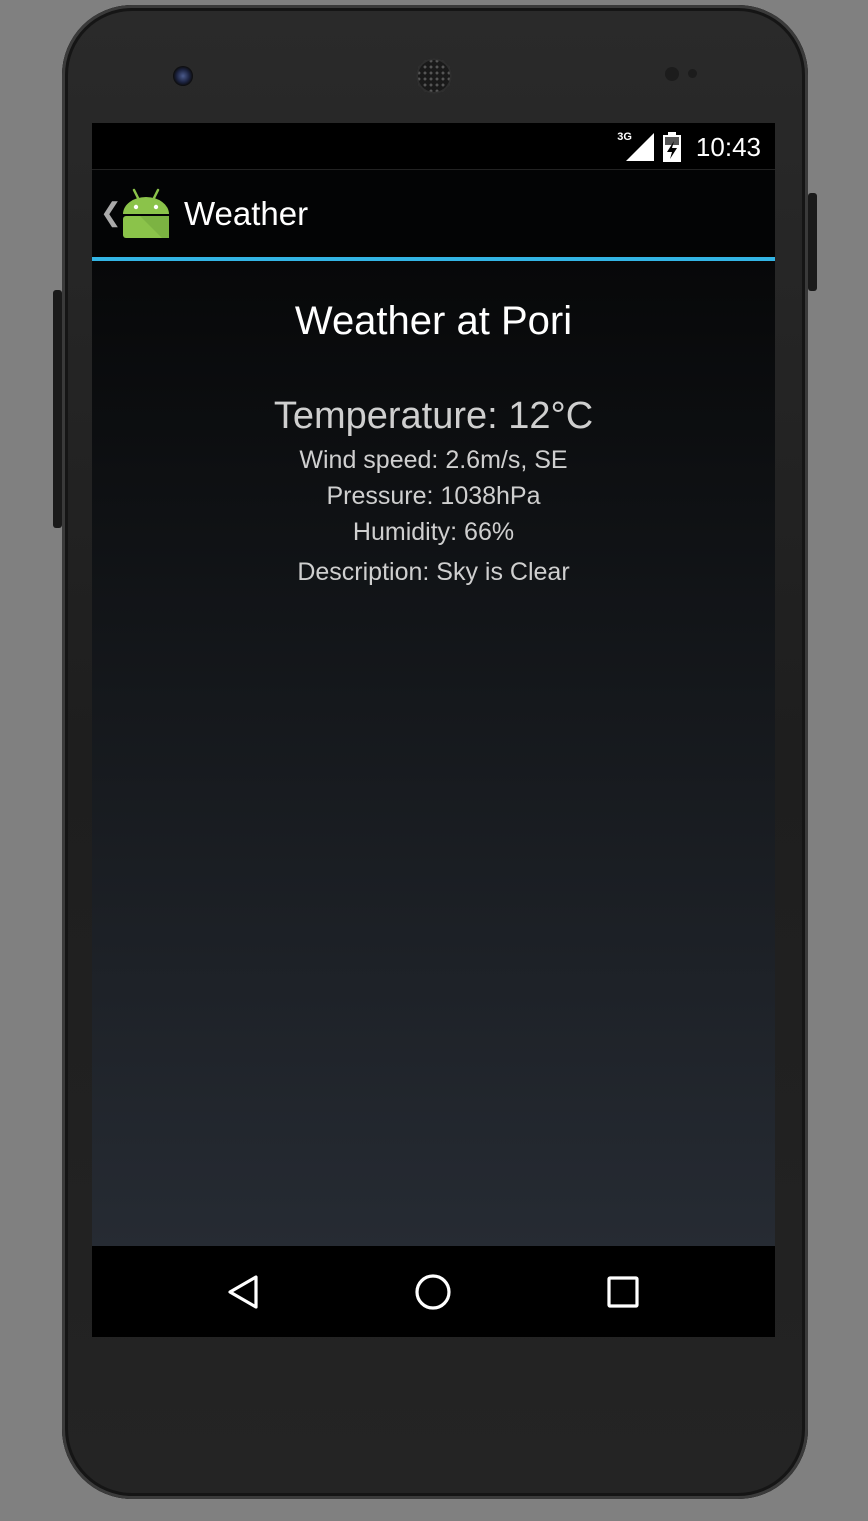 This screenshot has height=1521, width=868. Describe the element at coordinates (623, 1292) in the screenshot. I see `recents-square-icon` at that location.